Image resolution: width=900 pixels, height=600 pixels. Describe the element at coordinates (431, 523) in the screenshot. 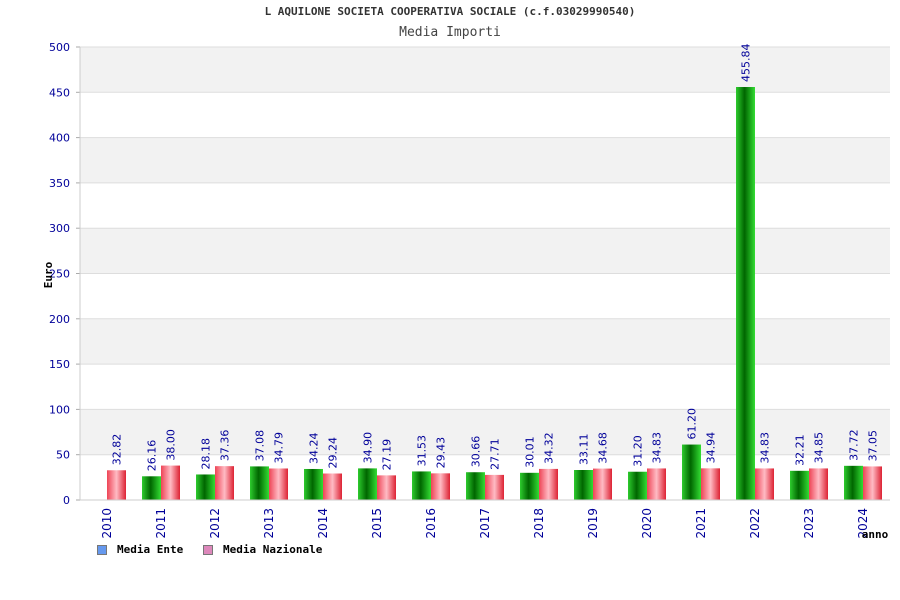

I see `x-tick-label: 2016` at that location.